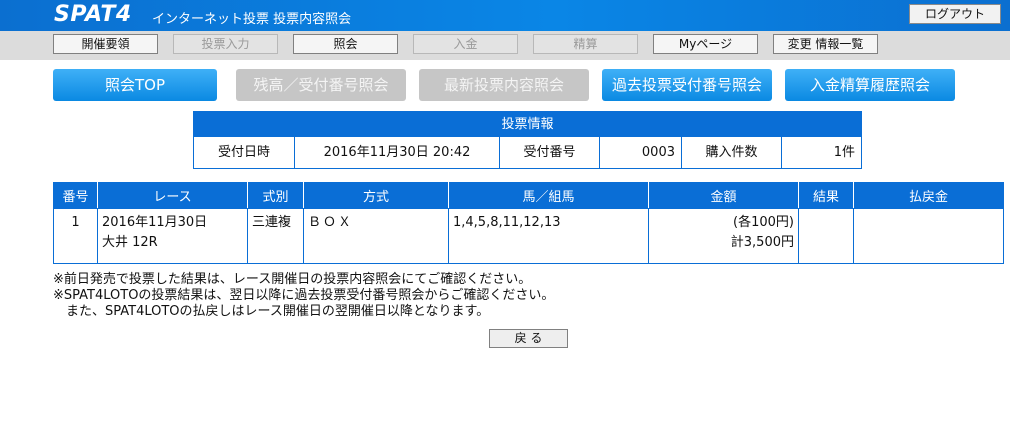 The width and height of the screenshot is (1010, 431). What do you see at coordinates (928, 236) in the screenshot?
I see `bet-payout` at bounding box center [928, 236].